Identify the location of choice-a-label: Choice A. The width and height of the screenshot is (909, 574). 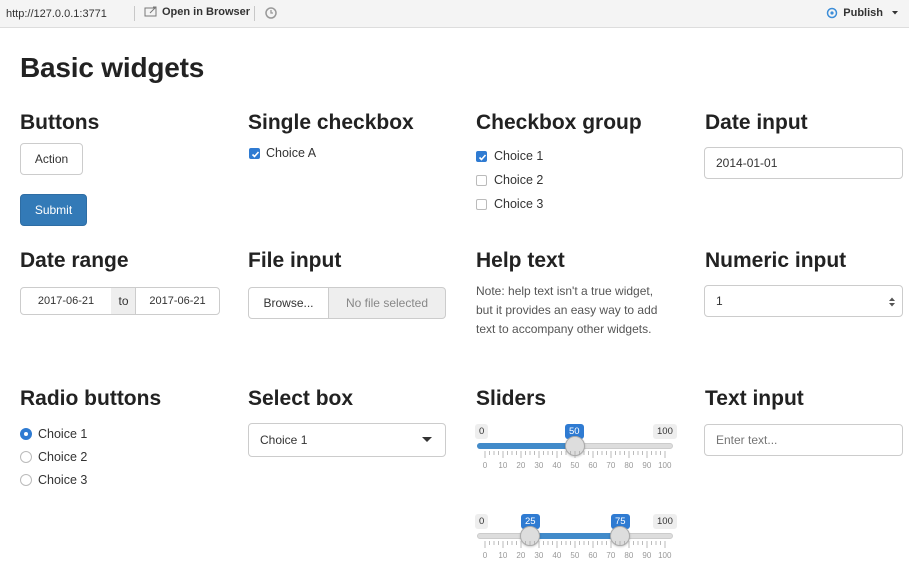
(291, 153).